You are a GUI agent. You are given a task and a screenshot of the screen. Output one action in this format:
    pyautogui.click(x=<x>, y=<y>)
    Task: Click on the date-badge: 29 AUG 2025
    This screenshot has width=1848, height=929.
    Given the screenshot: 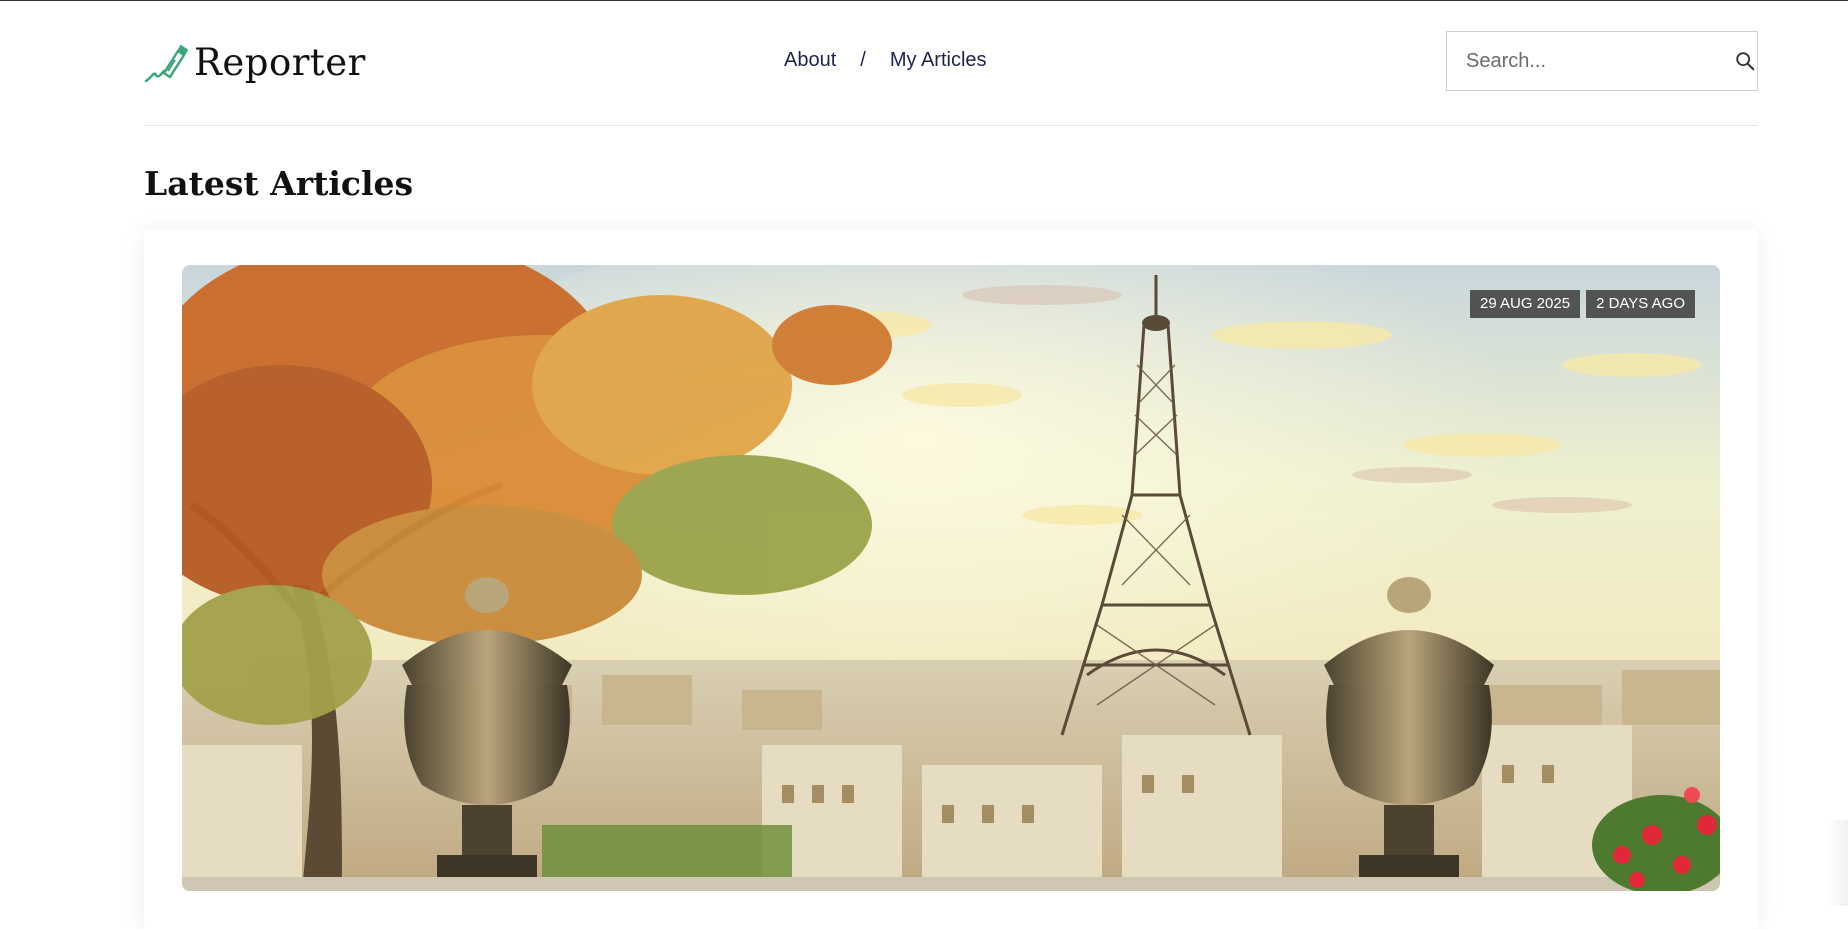 What is the action you would take?
    pyautogui.click(x=1525, y=304)
    